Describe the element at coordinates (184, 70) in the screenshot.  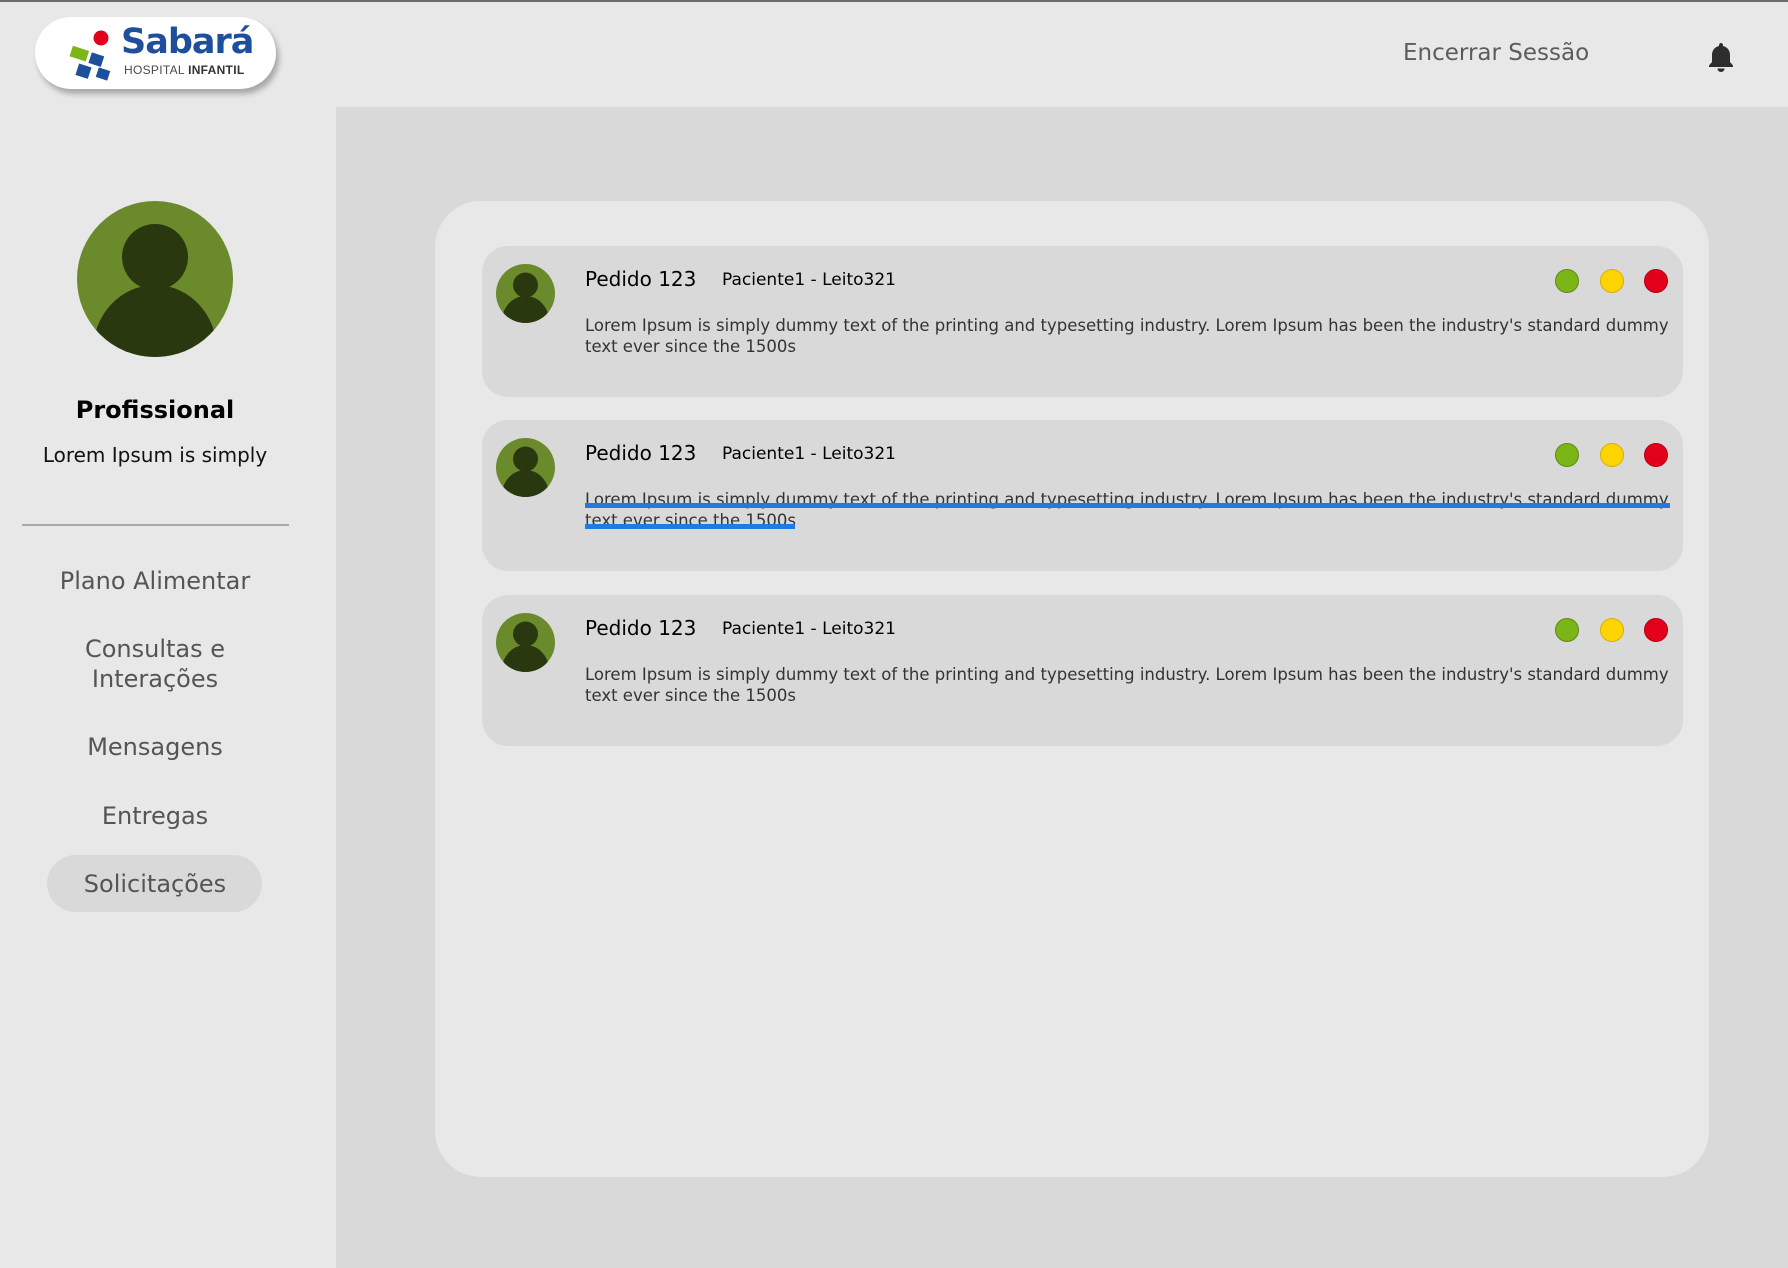
I see `logo-subtitle: HOSPITAL INFANTIL` at that location.